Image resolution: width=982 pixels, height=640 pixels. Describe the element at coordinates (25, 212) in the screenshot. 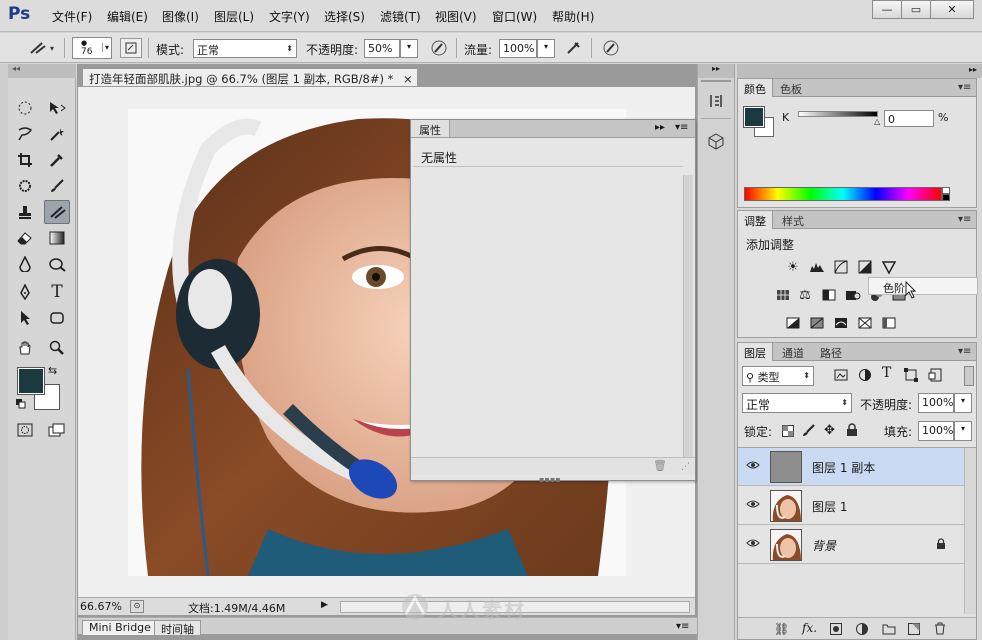

I see `clone-stamp-icon` at that location.